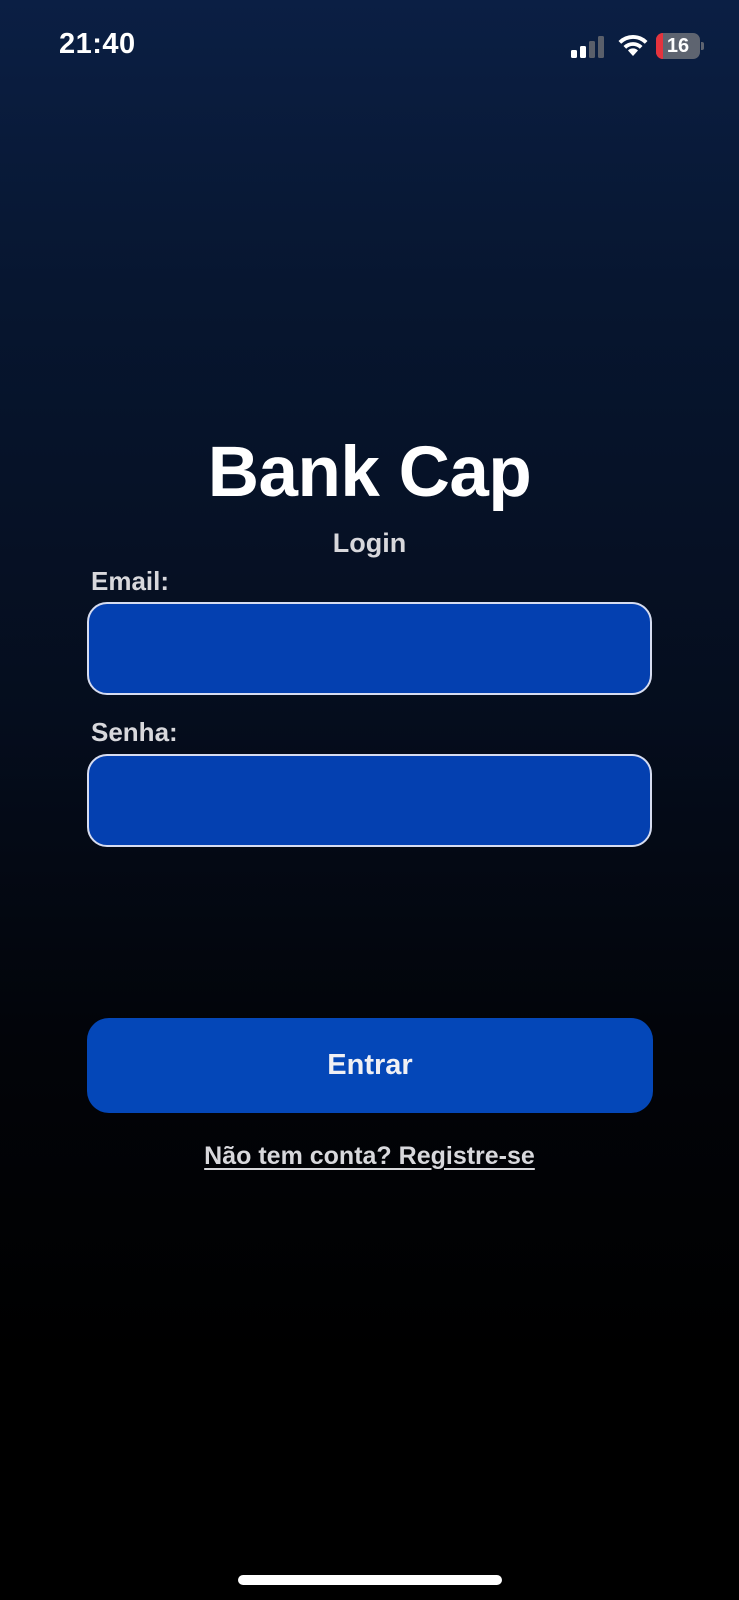 Image resolution: width=739 pixels, height=1600 pixels. What do you see at coordinates (587, 47) in the screenshot?
I see `signal-icon` at bounding box center [587, 47].